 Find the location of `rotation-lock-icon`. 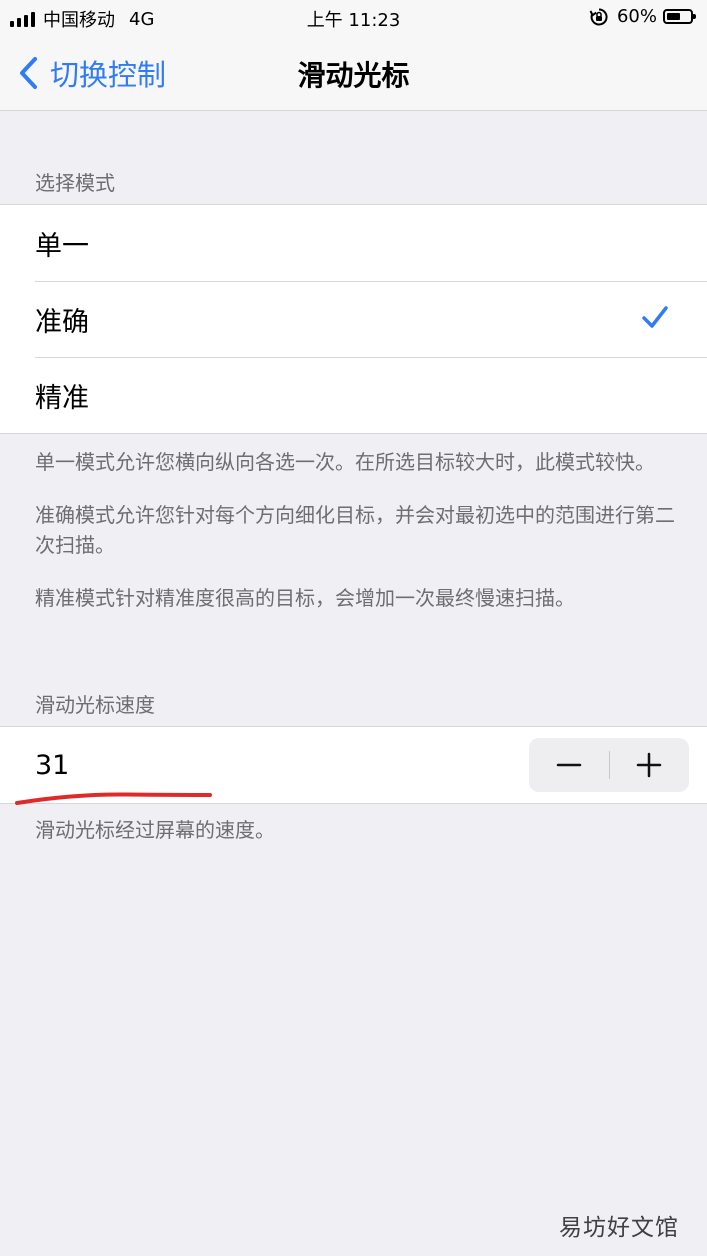

rotation-lock-icon is located at coordinates (598, 16).